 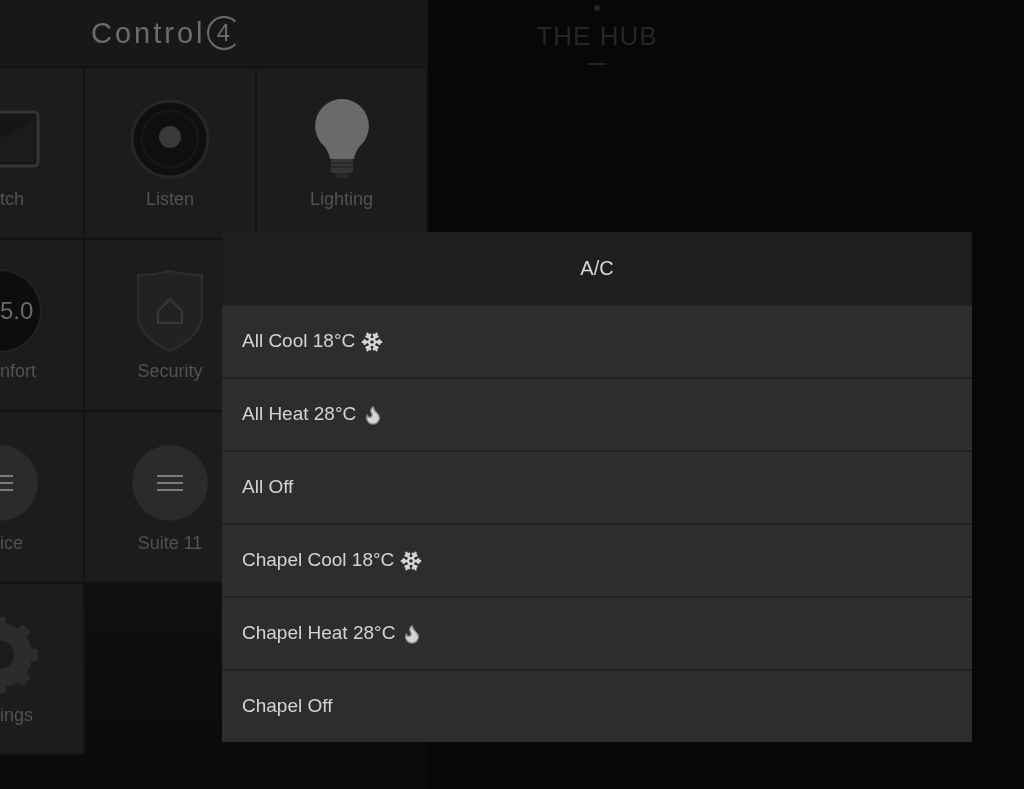 I want to click on menu-circle-icon, so click(x=170, y=483).